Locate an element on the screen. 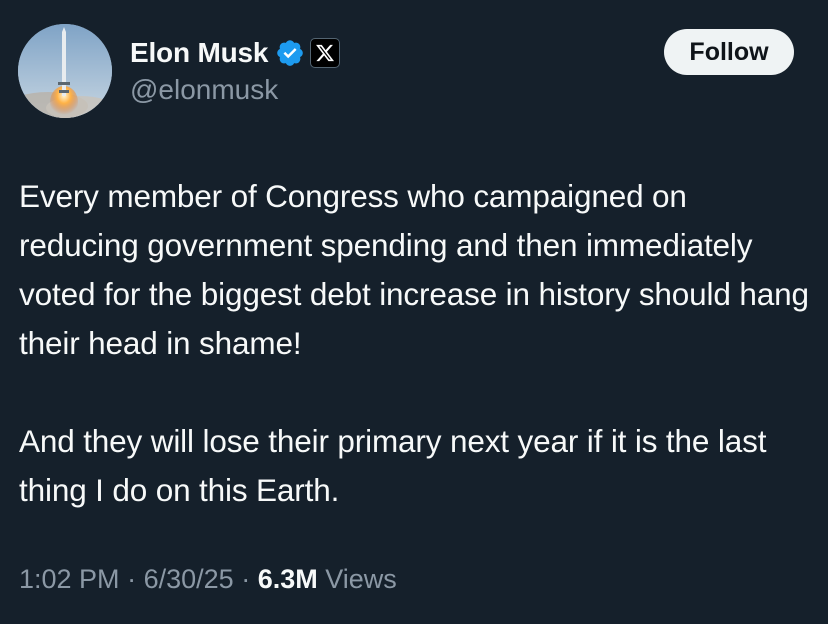  author-name-row: Elon Musk is located at coordinates (235, 53).